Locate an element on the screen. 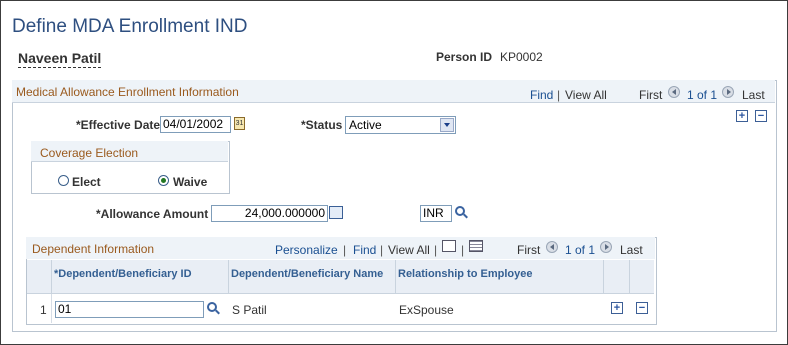  calculator-icon is located at coordinates (336, 212).